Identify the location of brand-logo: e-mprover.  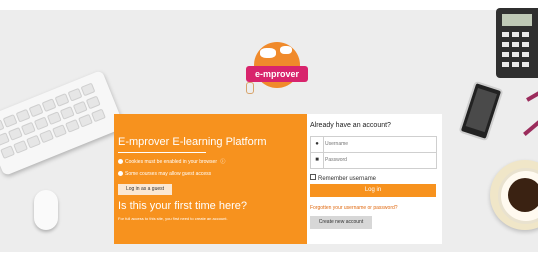
(276, 72).